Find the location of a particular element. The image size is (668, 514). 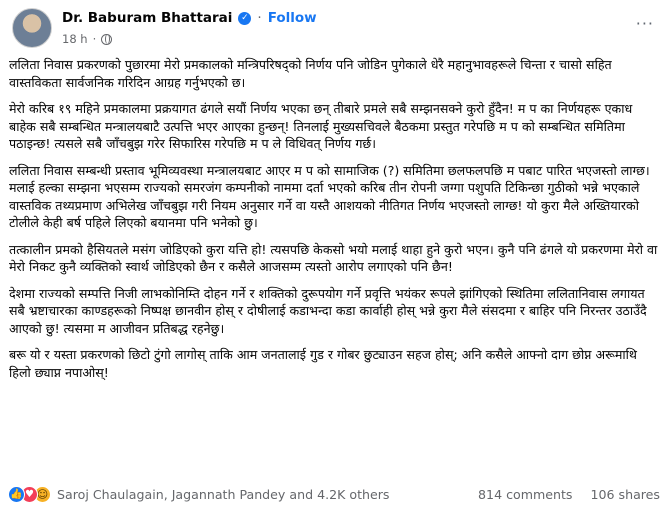

shares-count: 106 shares is located at coordinates (625, 494).